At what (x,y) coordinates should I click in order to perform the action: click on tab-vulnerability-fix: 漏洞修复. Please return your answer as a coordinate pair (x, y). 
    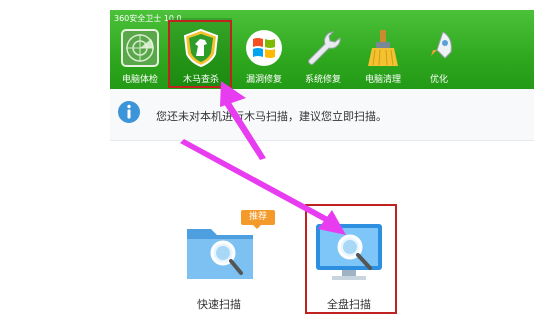
    Looking at the image, I should click on (264, 53).